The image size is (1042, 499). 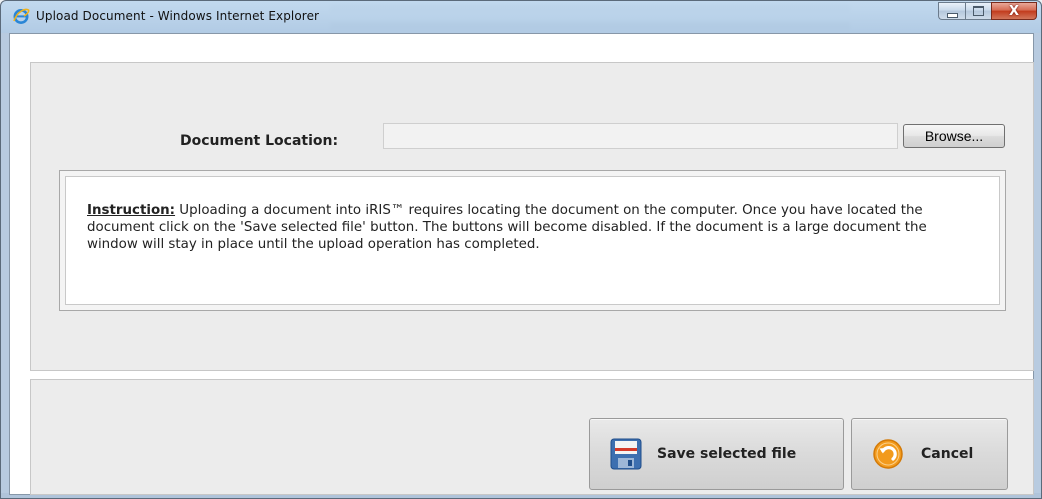 I want to click on maximize-icon, so click(x=978, y=11).